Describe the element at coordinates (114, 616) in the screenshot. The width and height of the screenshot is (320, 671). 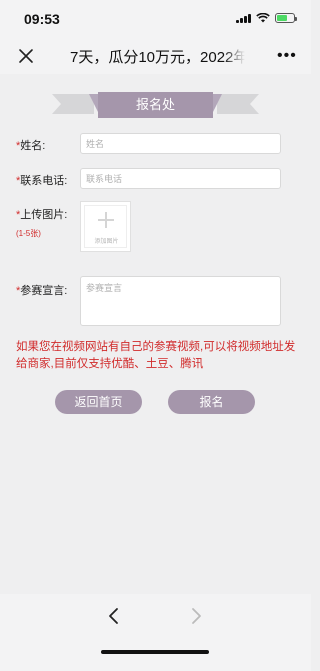
I see `chevron-left-icon` at that location.